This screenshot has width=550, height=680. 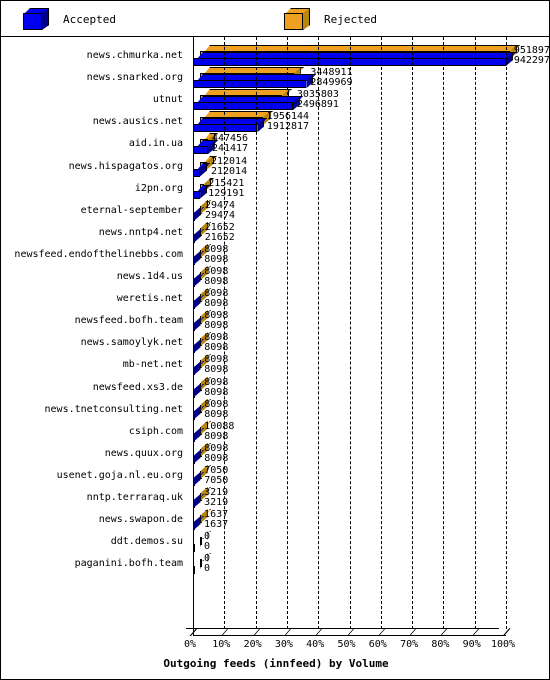 I want to click on legend-item-accepted: Accepted, so click(x=69, y=19).